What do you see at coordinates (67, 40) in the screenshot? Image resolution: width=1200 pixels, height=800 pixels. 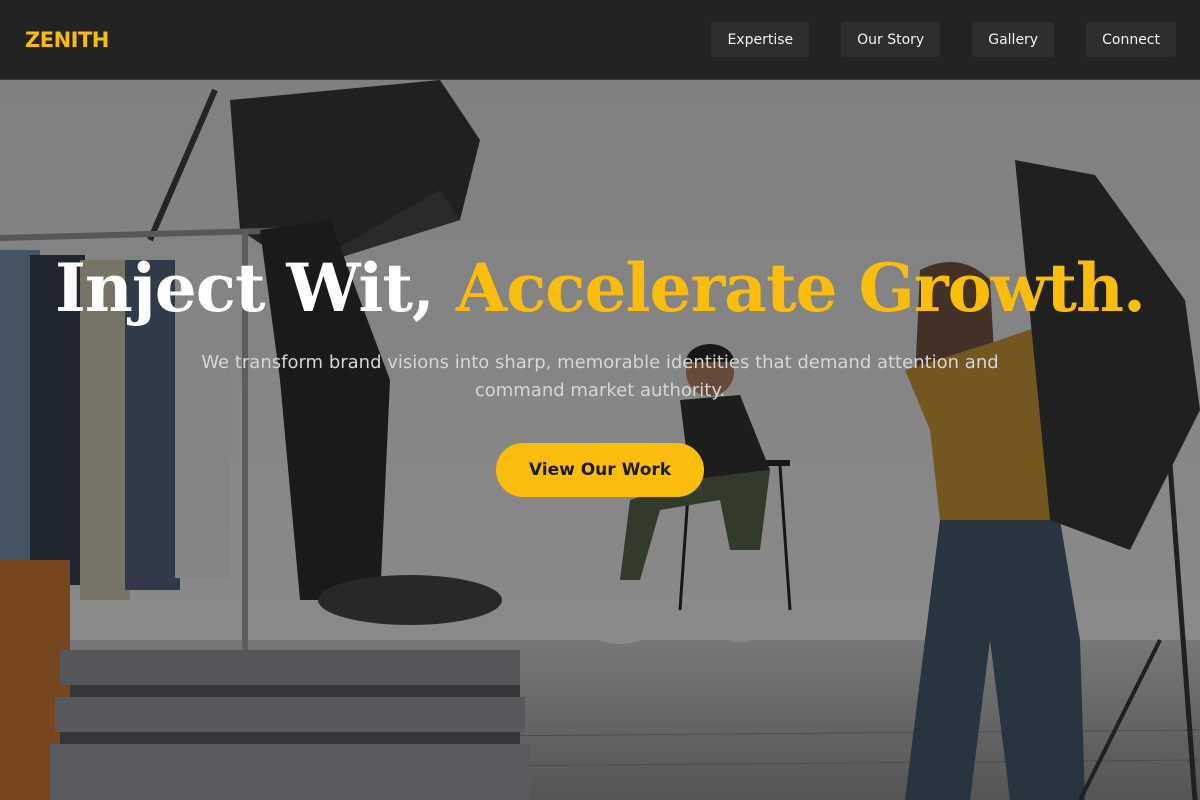 I see `brand-logo: ZENITH` at bounding box center [67, 40].